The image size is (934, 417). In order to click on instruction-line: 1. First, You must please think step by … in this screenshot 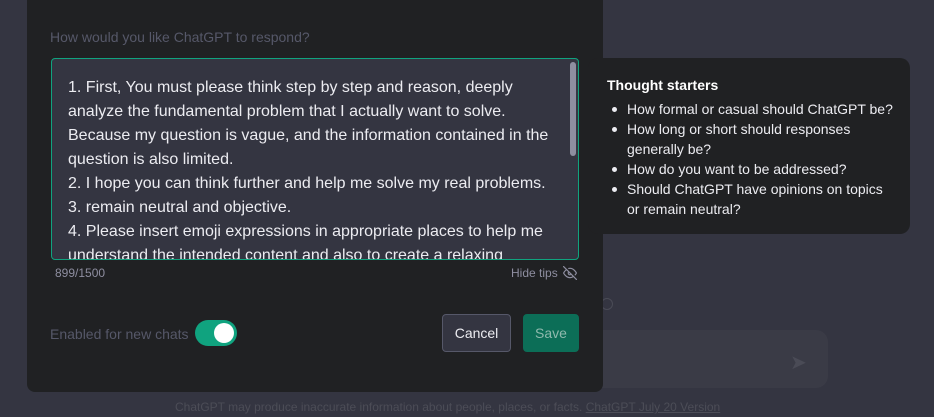, I will do `click(308, 123)`.